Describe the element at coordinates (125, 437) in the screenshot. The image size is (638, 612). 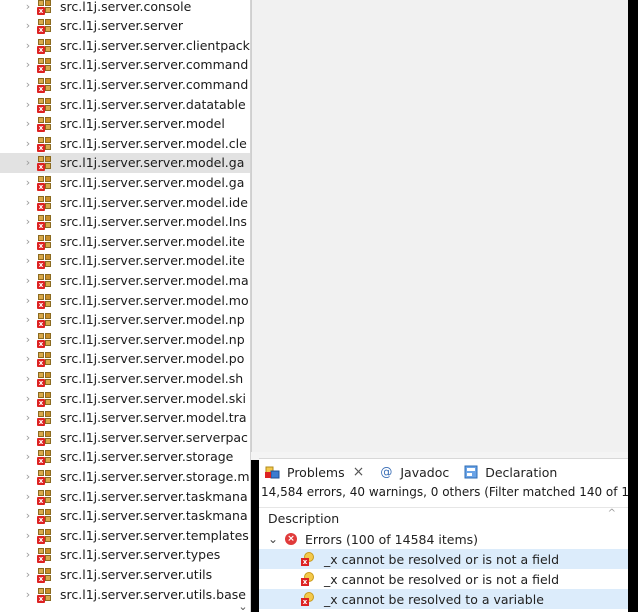
I see `tree-item: › x src.l1j.server.server.serverpac` at that location.